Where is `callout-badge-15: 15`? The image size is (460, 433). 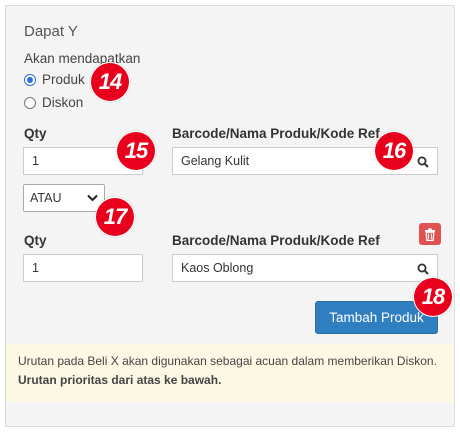 callout-badge-15: 15 is located at coordinates (136, 151).